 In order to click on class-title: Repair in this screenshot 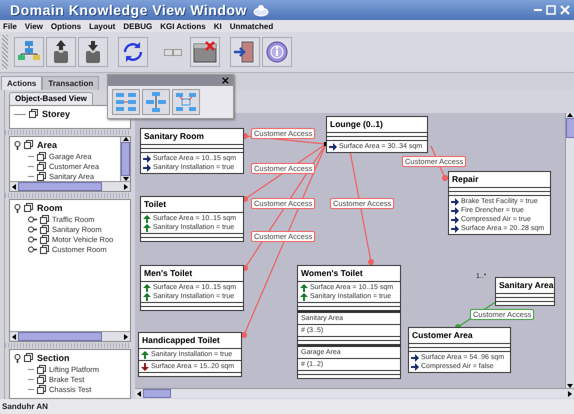, I will do `click(499, 180)`.